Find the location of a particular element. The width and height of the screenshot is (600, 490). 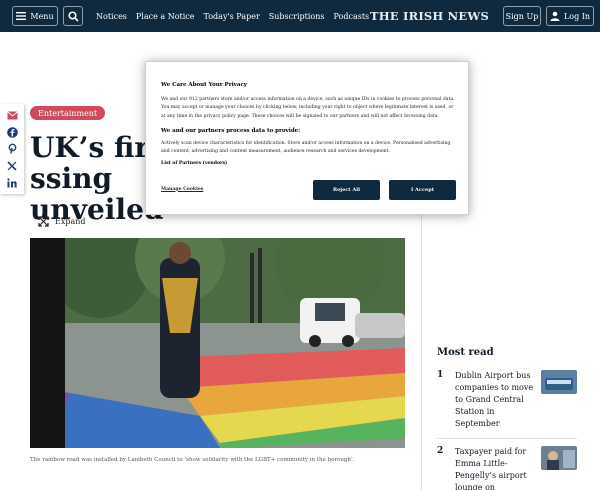

headline-end: ssing is located at coordinates (71, 178).